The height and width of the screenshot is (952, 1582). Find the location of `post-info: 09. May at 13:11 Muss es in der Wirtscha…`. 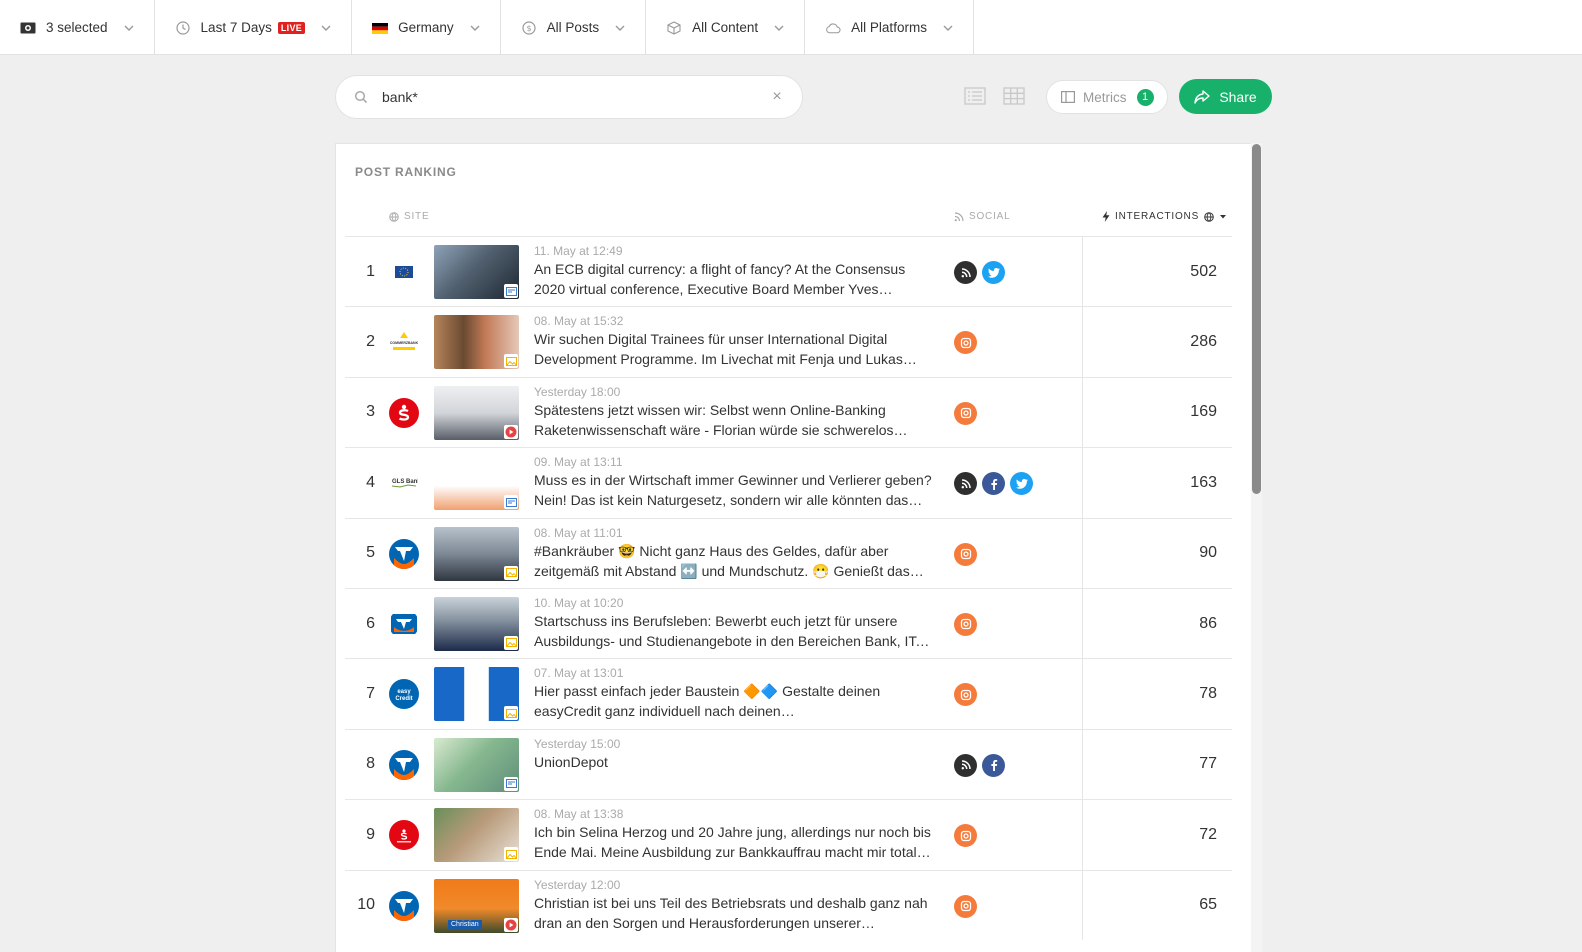

post-info: 09. May at 13:11 Muss es in der Wirtscha… is located at coordinates (733, 482).